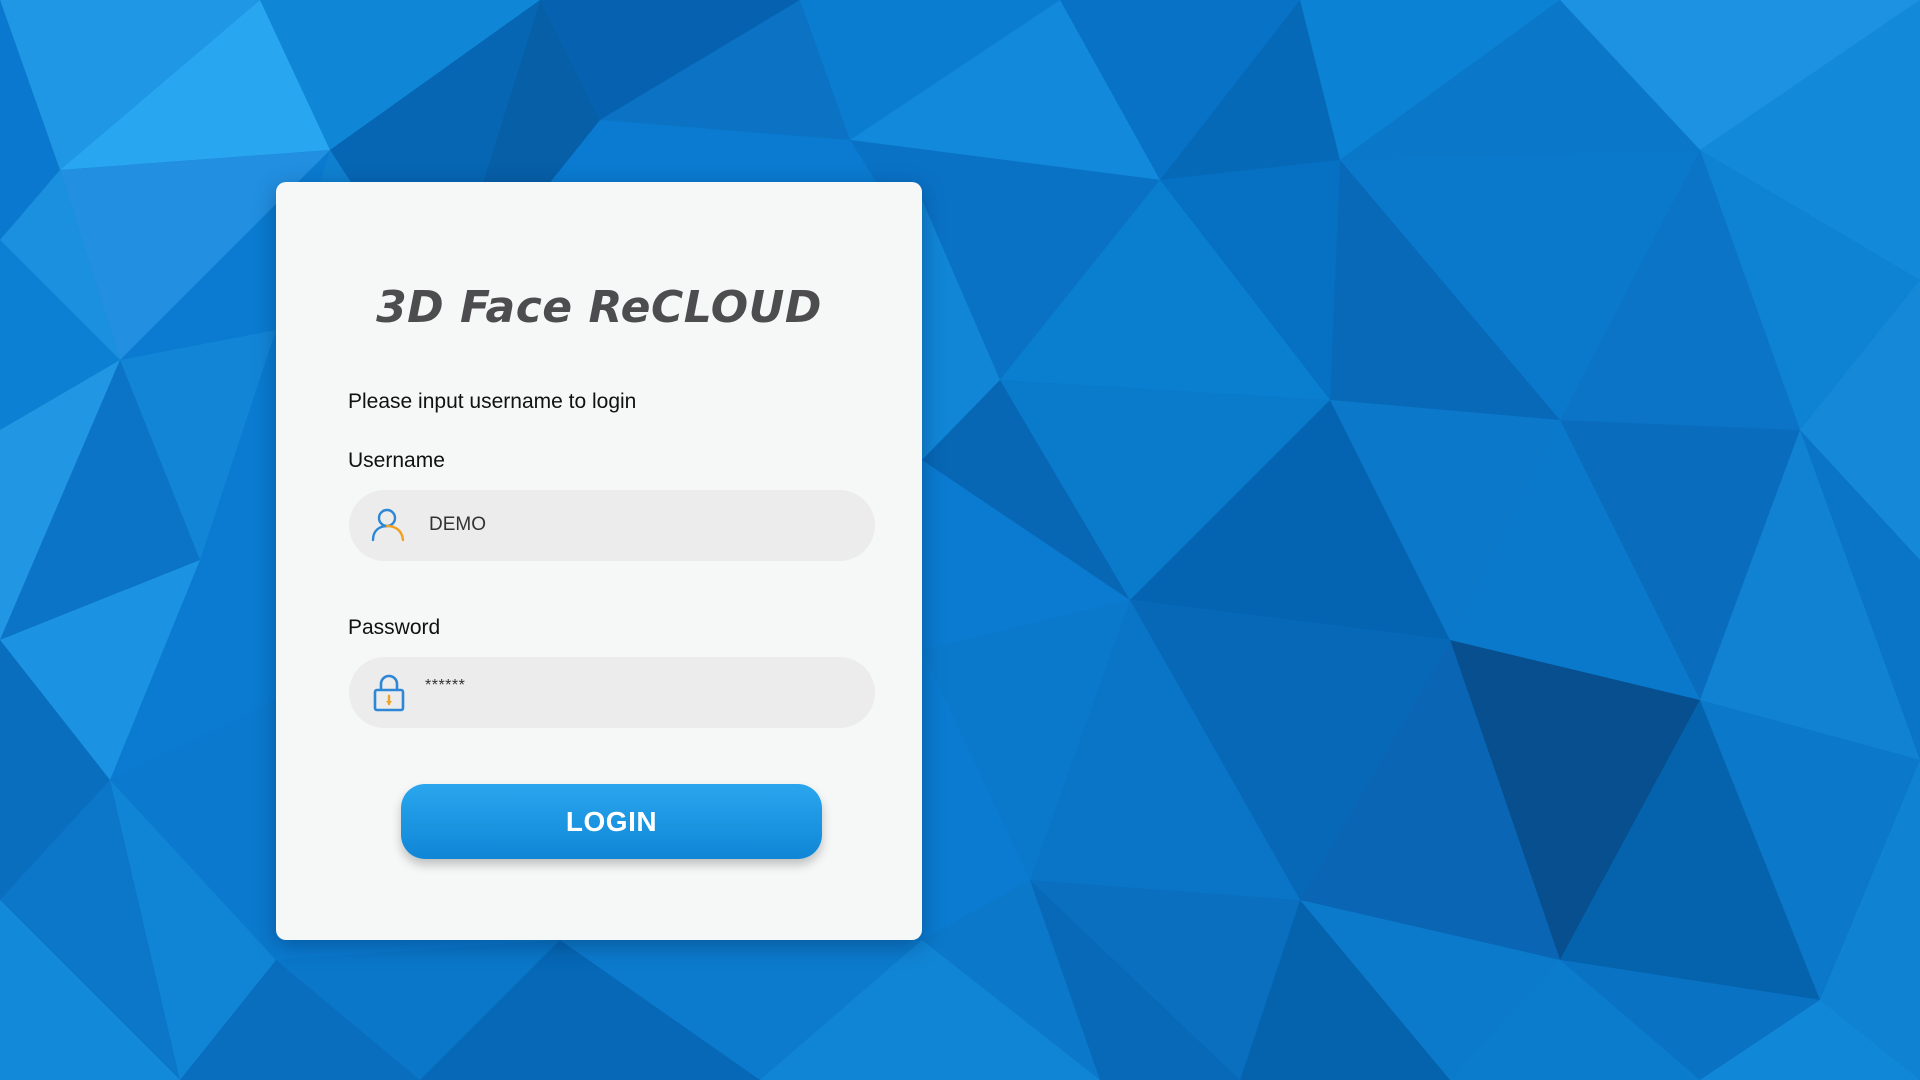  What do you see at coordinates (389, 693) in the screenshot?
I see `lock-icon` at bounding box center [389, 693].